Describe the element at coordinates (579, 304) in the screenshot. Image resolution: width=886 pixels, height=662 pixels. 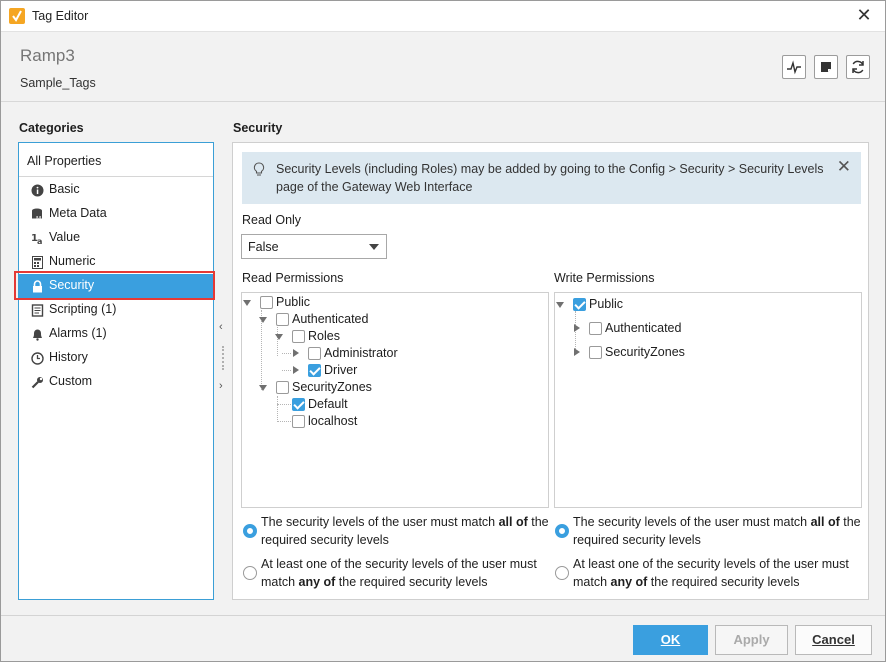
I see `write-checkbox-public` at that location.